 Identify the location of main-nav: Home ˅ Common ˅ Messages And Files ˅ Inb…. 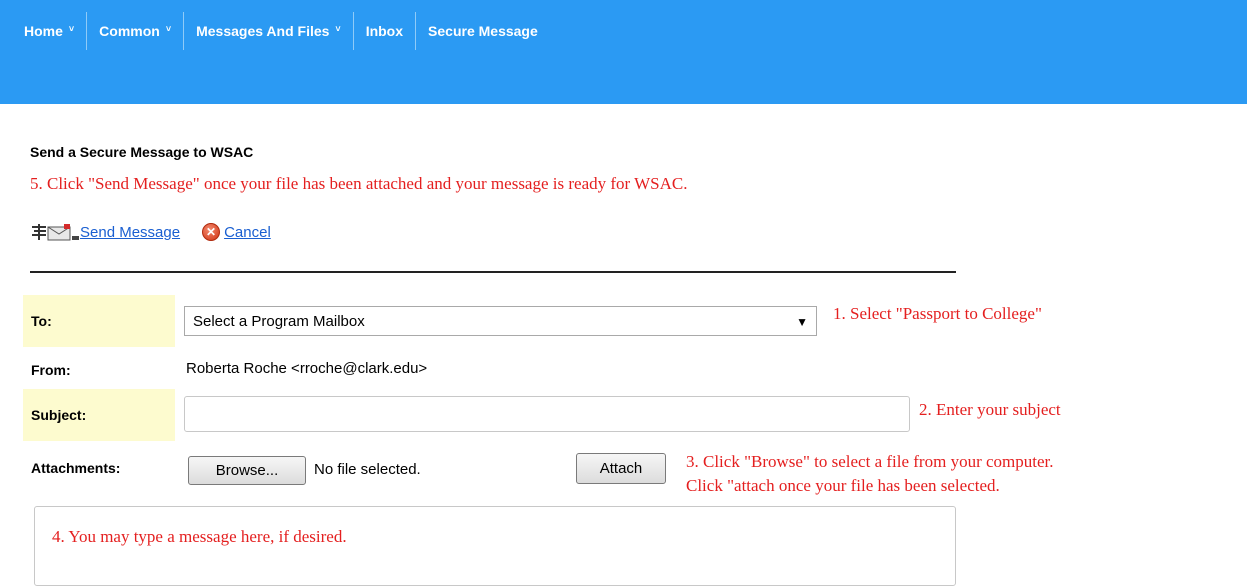
(282, 31).